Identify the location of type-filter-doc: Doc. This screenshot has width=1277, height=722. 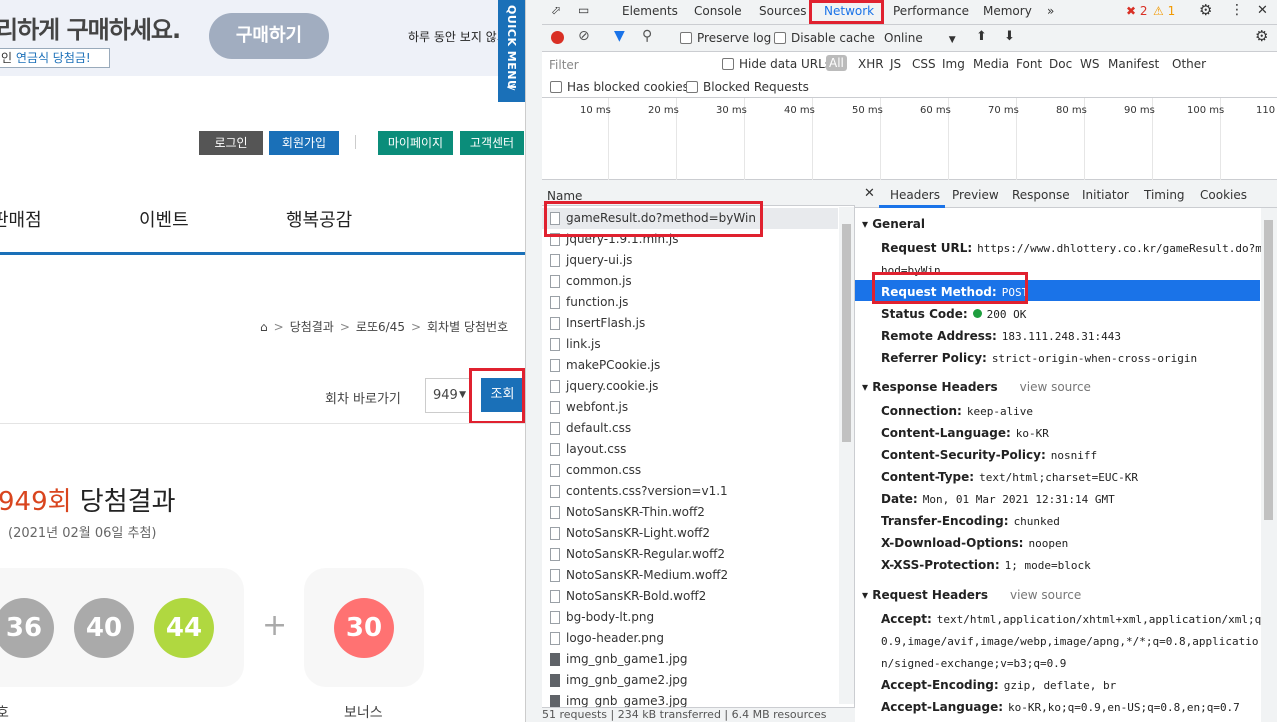
(1060, 64).